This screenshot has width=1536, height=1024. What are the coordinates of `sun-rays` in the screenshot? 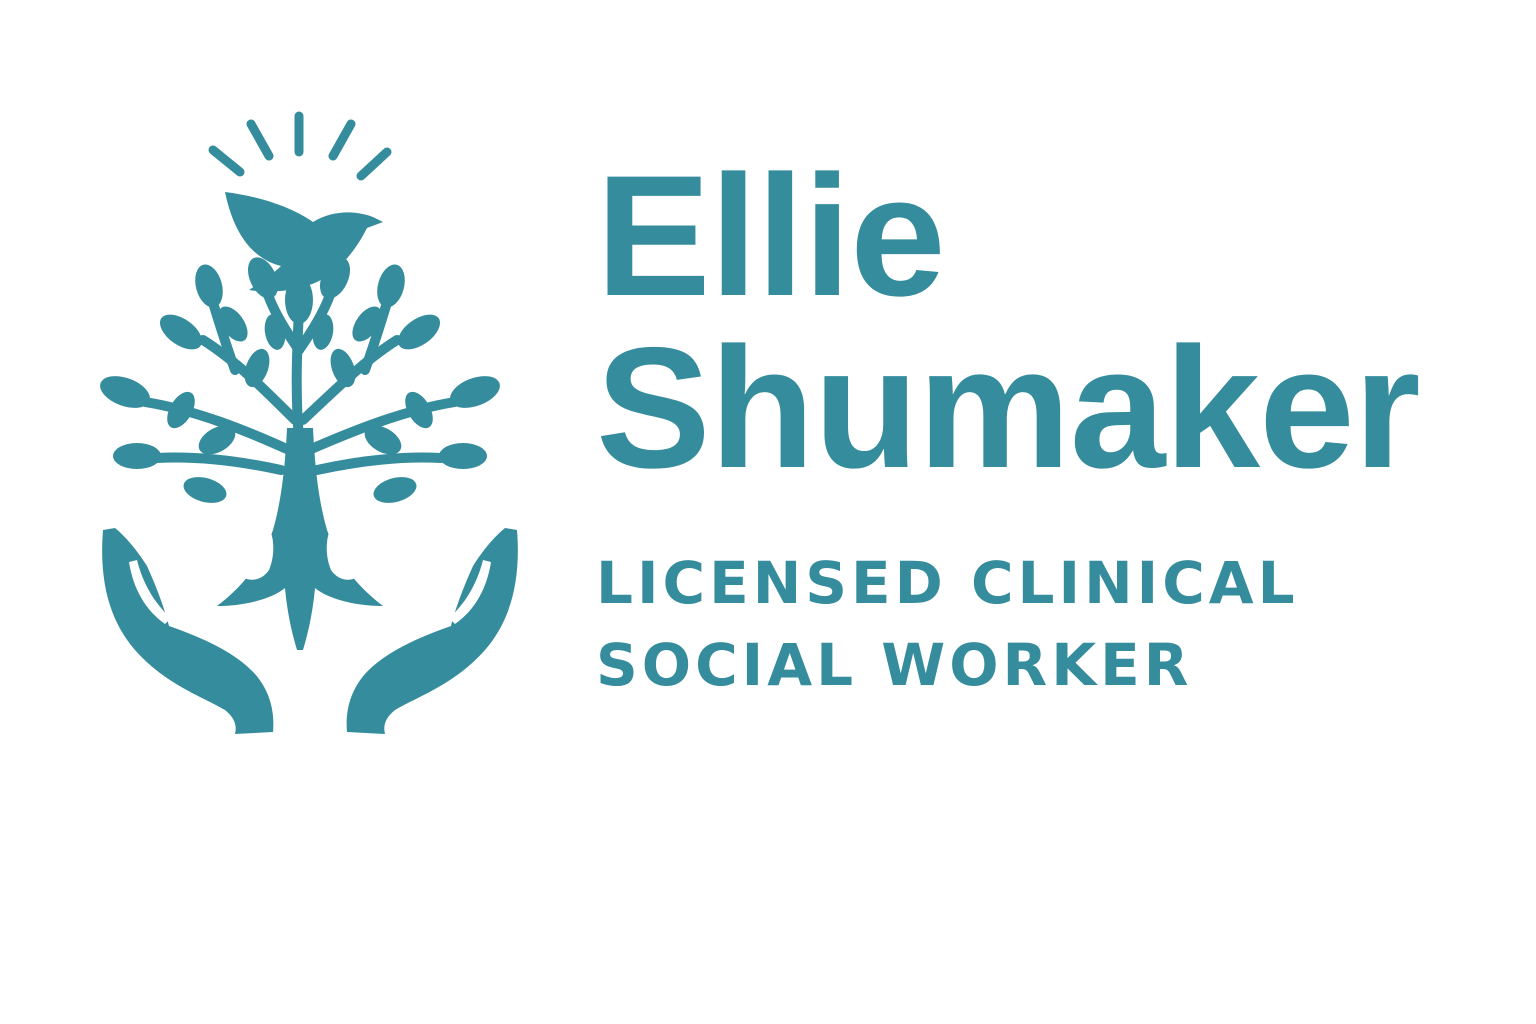 It's located at (300, 146).